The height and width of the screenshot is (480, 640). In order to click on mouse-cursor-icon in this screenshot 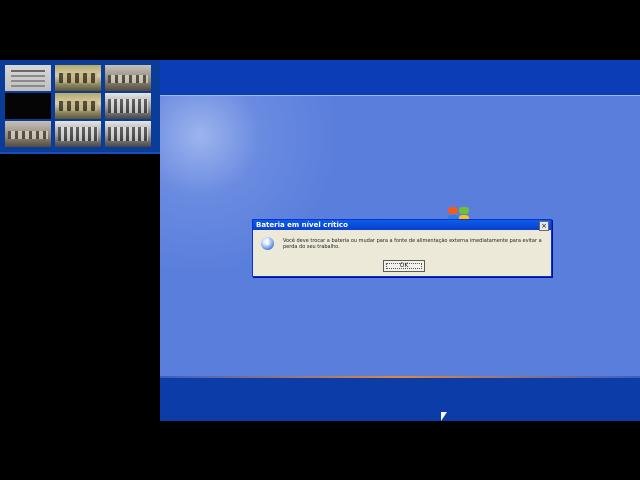, I will do `click(444, 416)`.